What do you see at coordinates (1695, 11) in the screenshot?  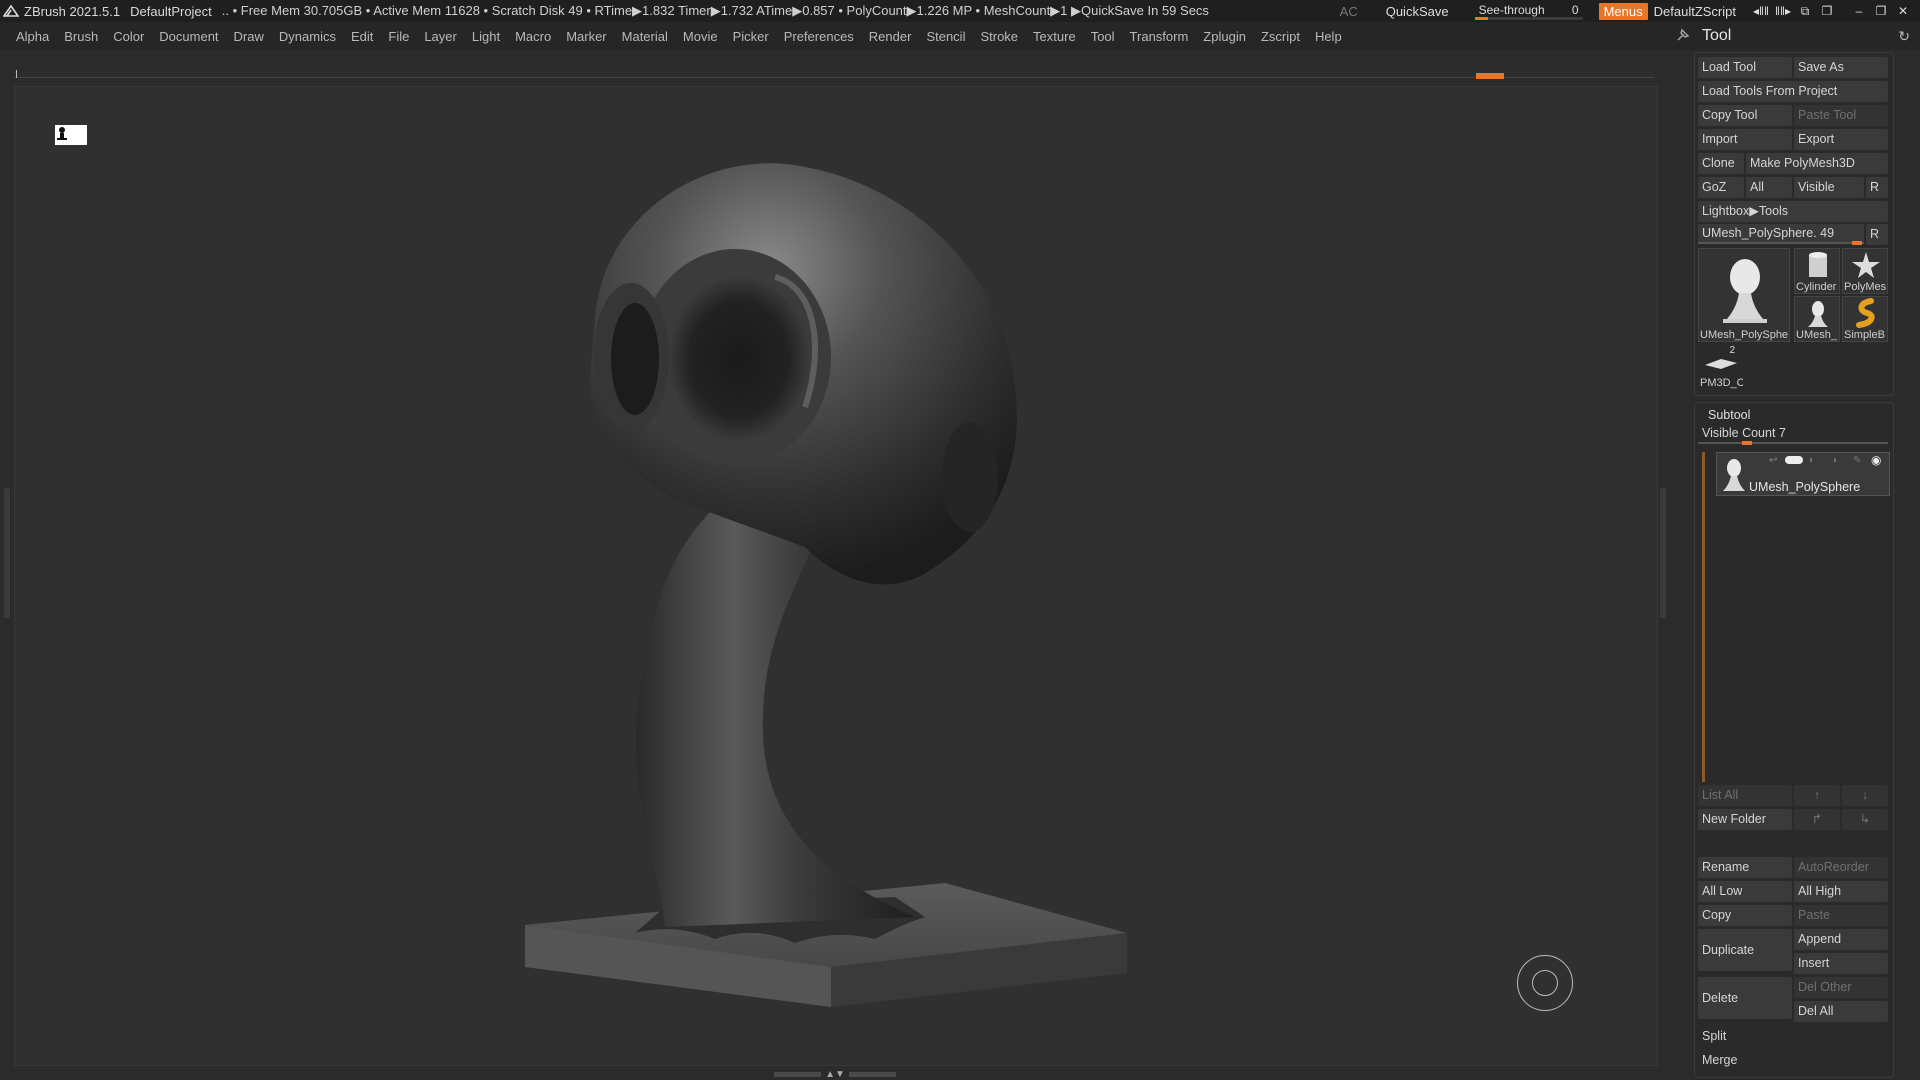 I see `default-zscript-button: DefaultZScript` at bounding box center [1695, 11].